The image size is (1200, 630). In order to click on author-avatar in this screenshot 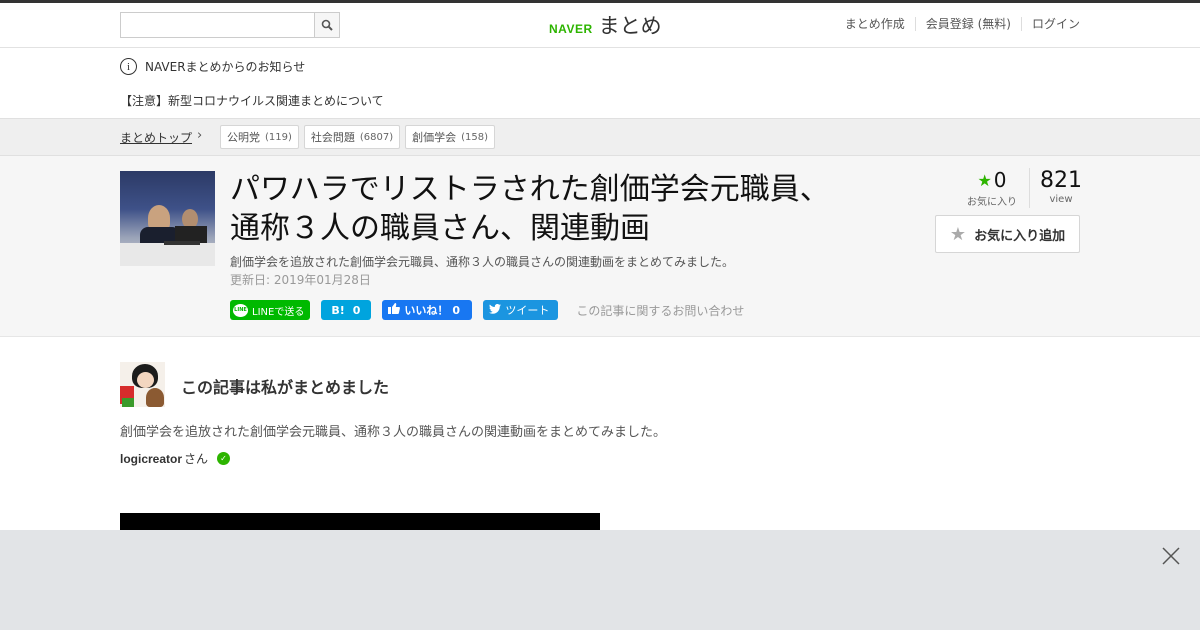, I will do `click(142, 384)`.